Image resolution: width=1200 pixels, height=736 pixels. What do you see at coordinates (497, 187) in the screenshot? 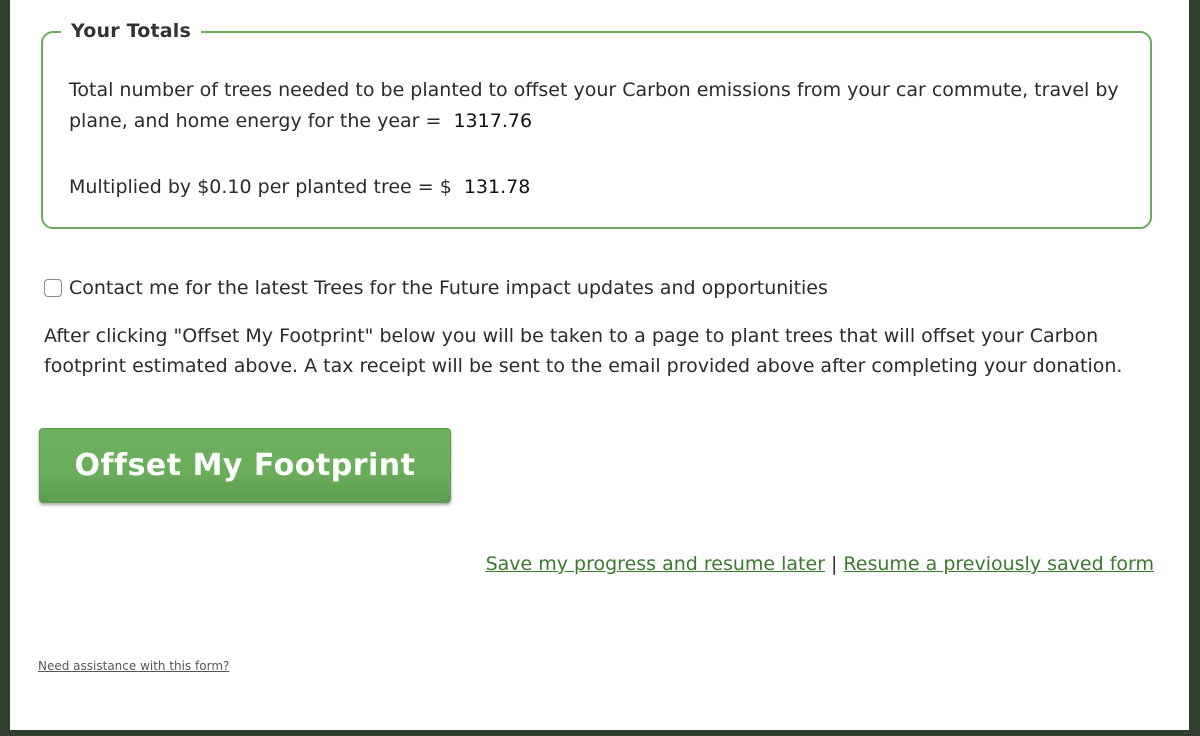
I see `cost-total-value: 131.78` at bounding box center [497, 187].